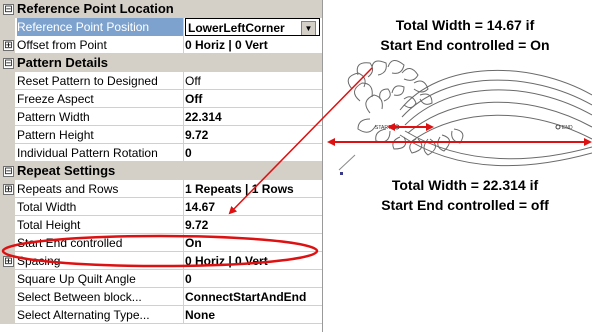  What do you see at coordinates (465, 45) in the screenshot?
I see `annotation-line: Start End controlled = On` at bounding box center [465, 45].